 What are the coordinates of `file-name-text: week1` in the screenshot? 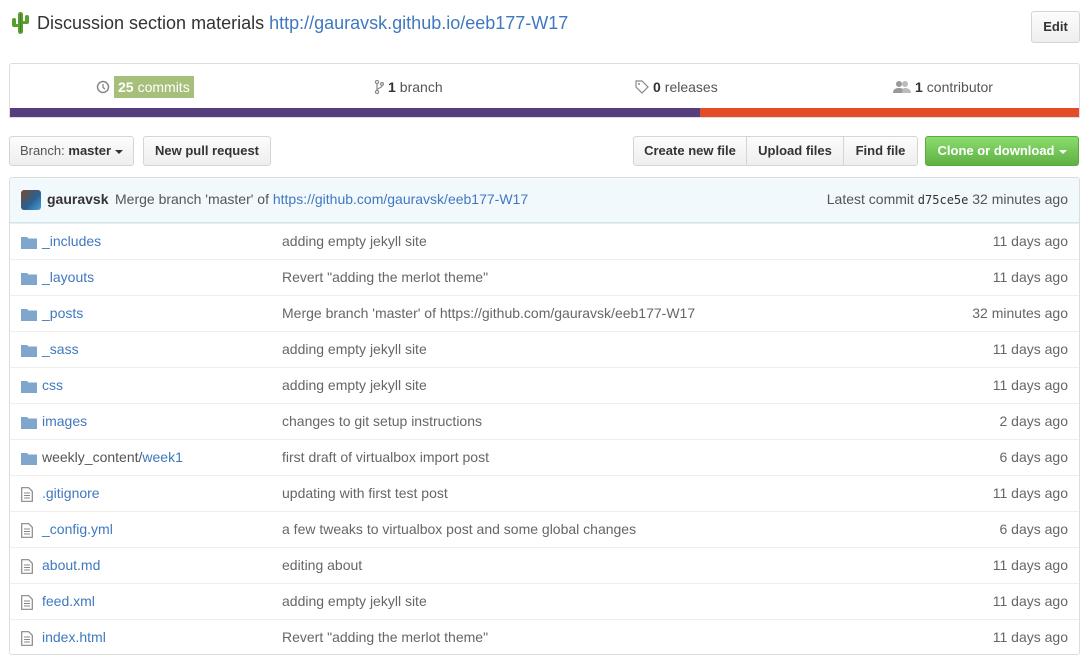 It's located at (162, 457).